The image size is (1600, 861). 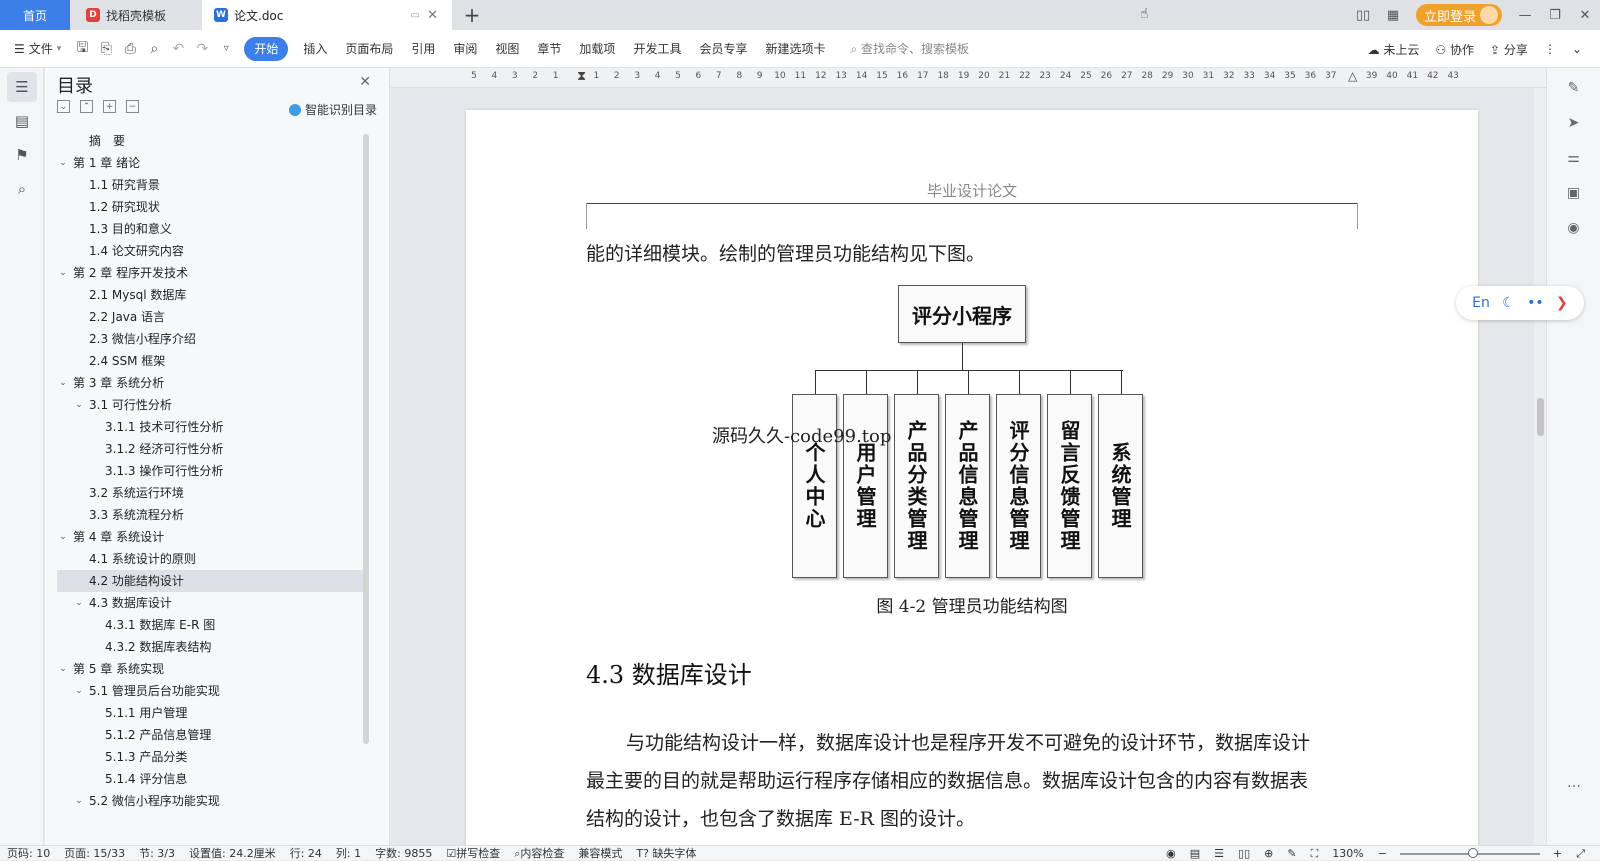 I want to click on quick-access-dropdown-icon: ▿, so click(x=226, y=49).